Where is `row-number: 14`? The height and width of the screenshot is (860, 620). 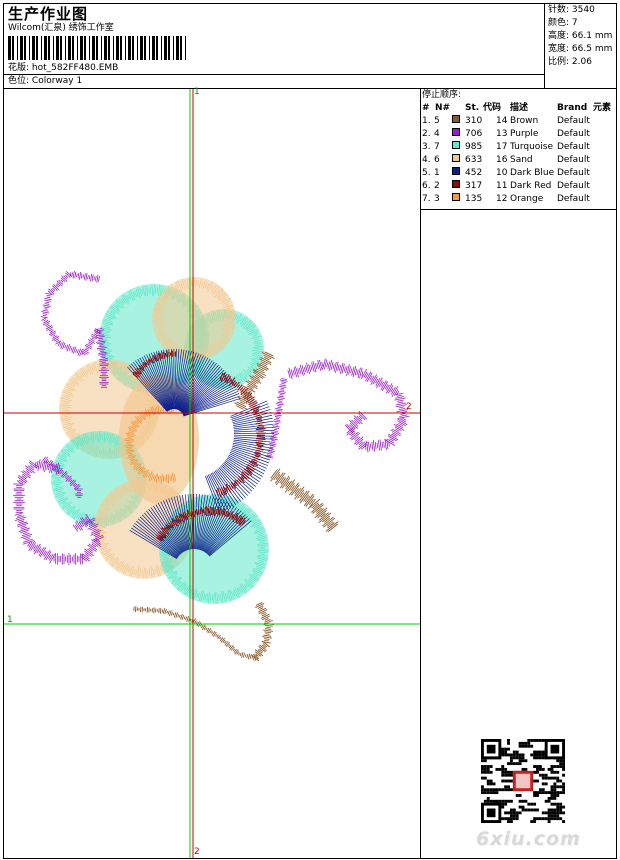 row-number: 14 is located at coordinates (502, 121).